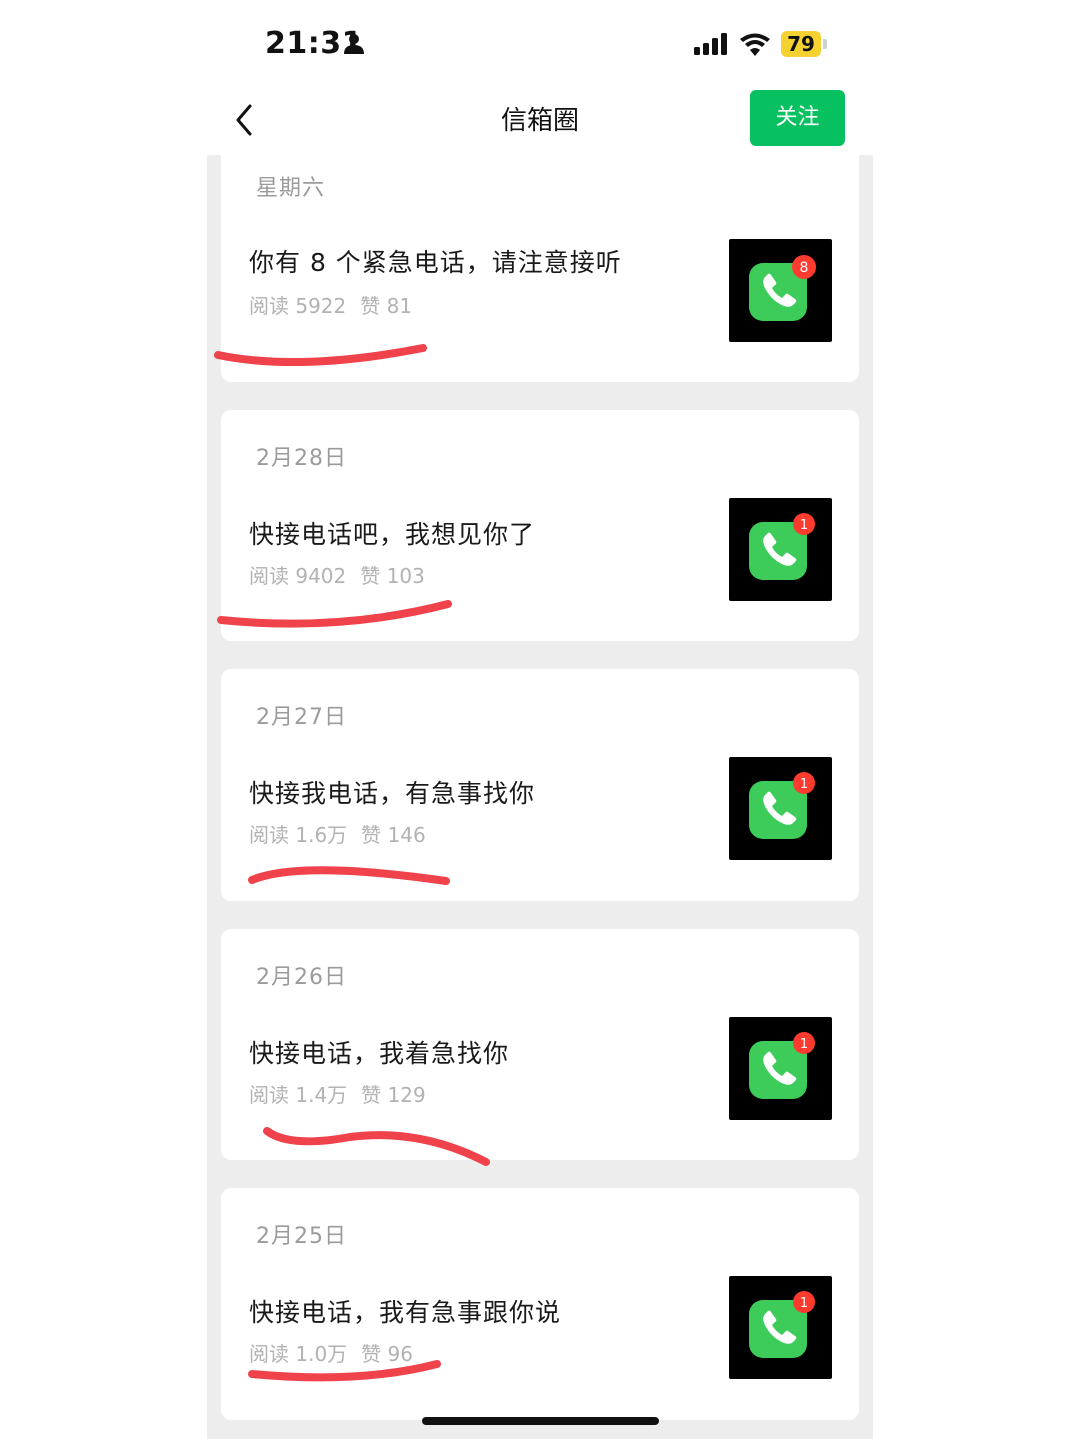  Describe the element at coordinates (298, 1354) in the screenshot. I see `read-count: 阅读 1.0万` at that location.